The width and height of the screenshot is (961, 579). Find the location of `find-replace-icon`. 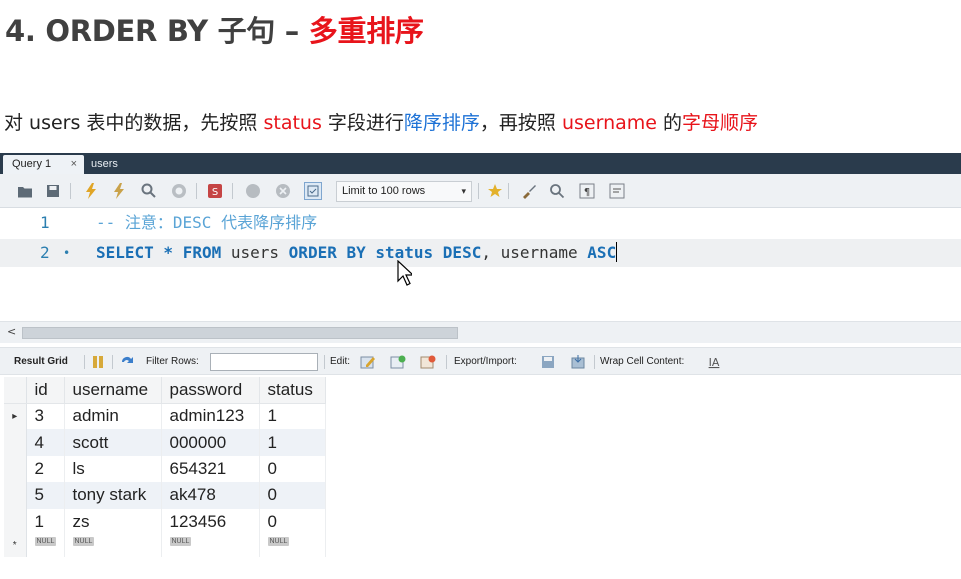

find-replace-icon is located at coordinates (557, 191).